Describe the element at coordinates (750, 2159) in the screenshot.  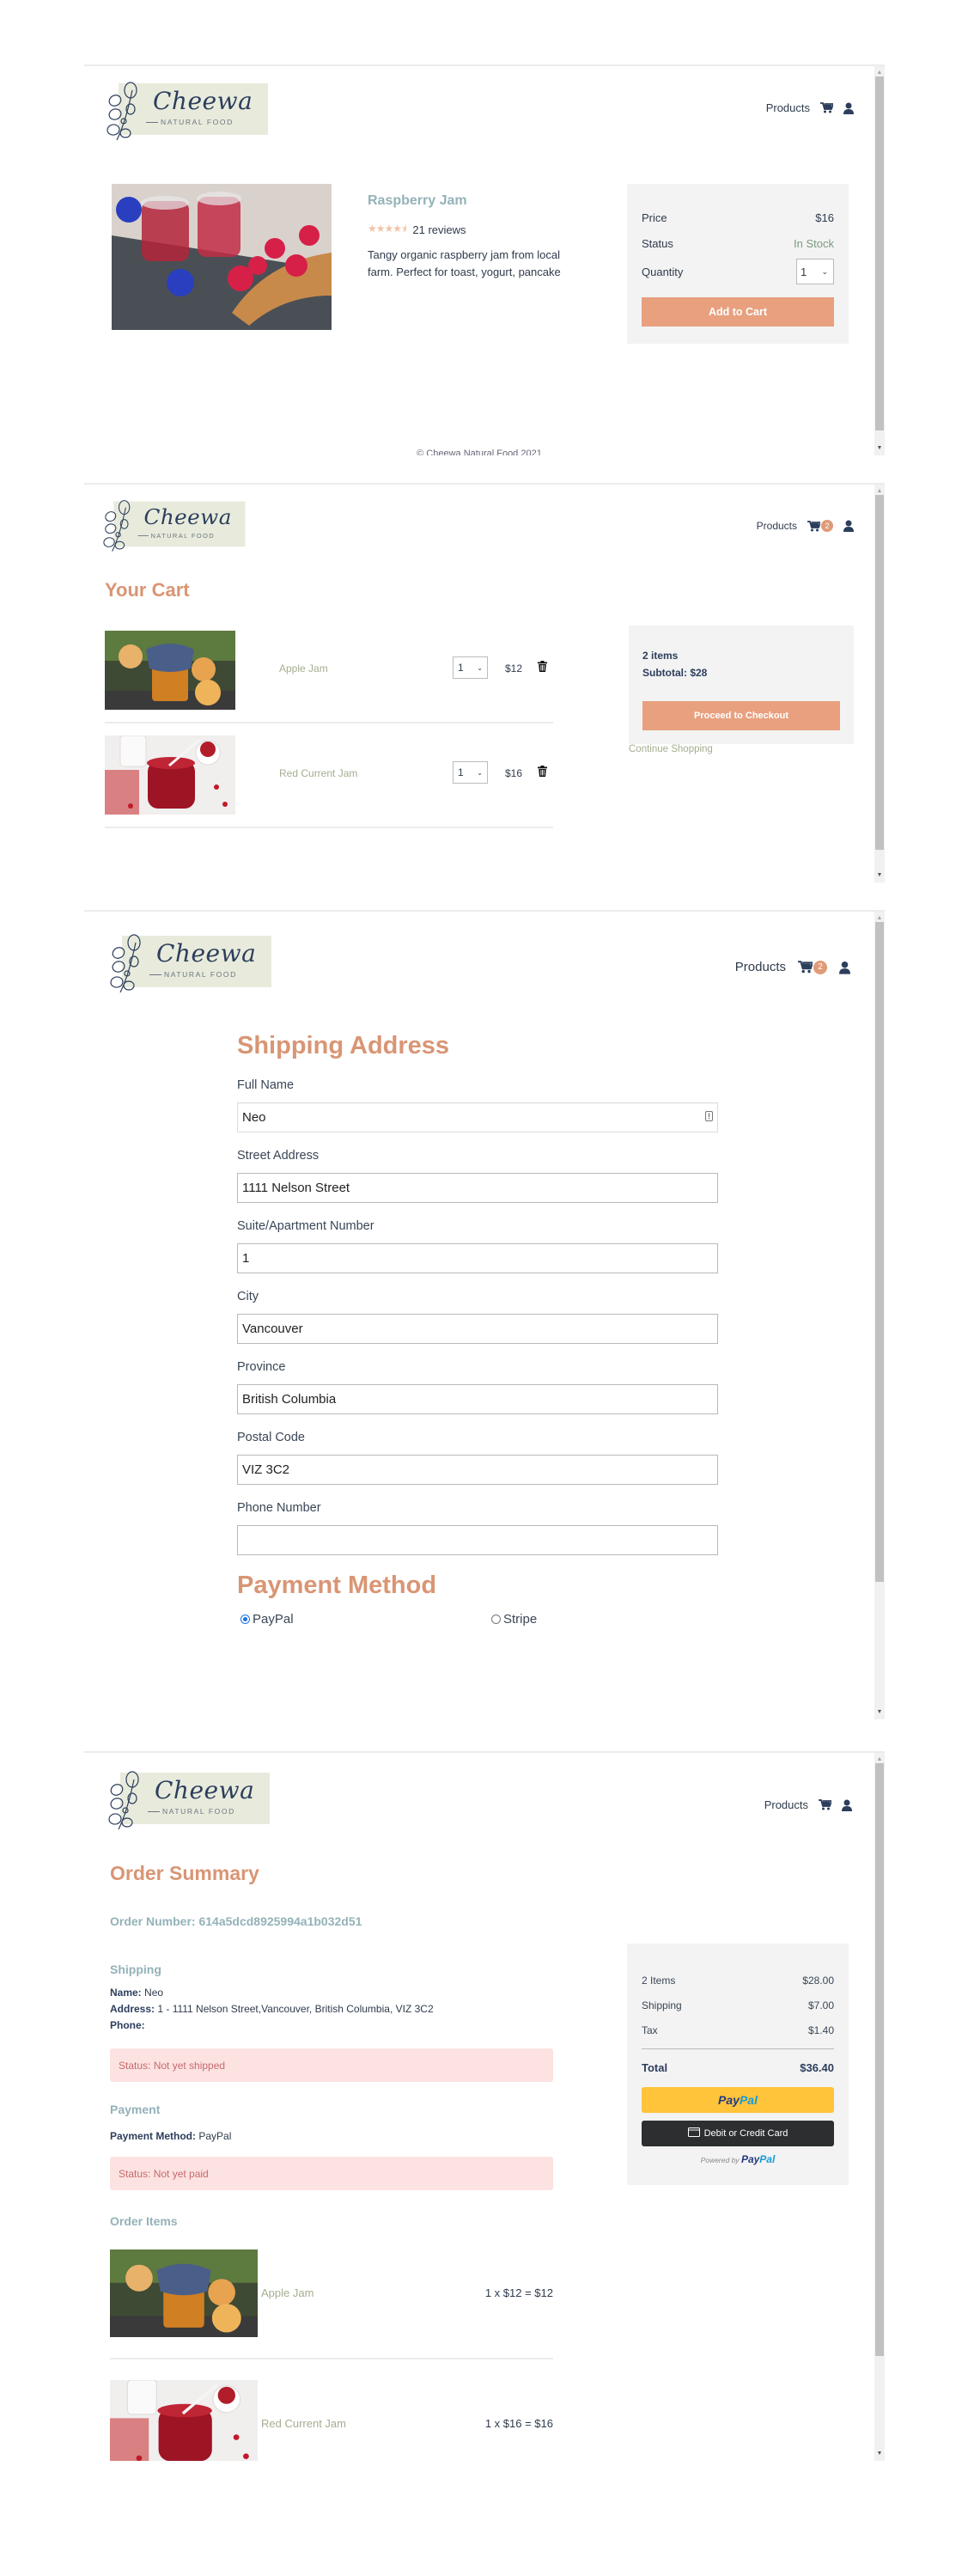
I see `paypal-logo-pay: Pay` at that location.